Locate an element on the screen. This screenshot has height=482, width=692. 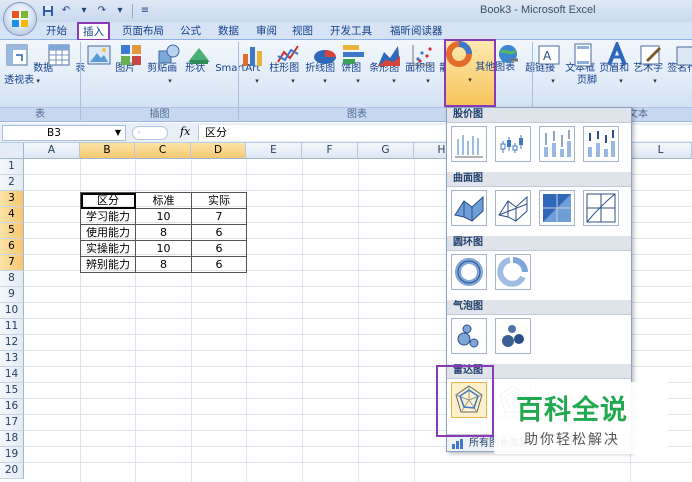
surface-chart-3d is located at coordinates (469, 208).